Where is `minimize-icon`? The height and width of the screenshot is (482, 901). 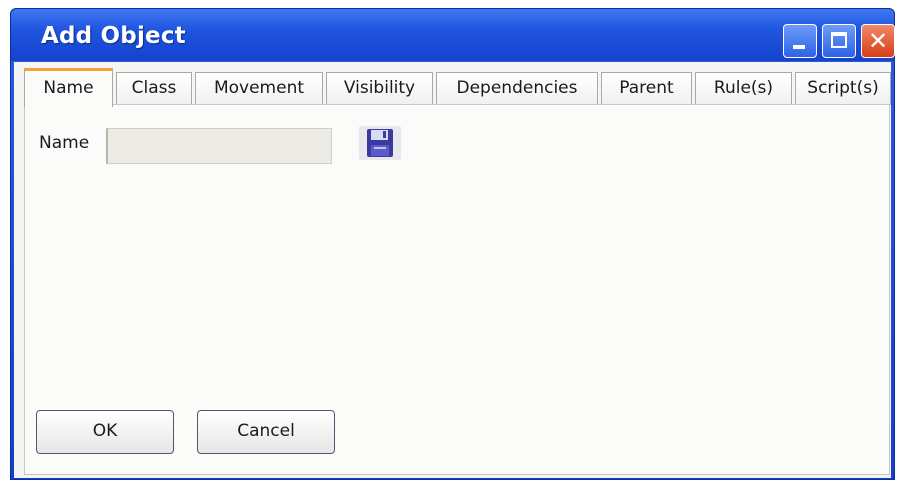 minimize-icon is located at coordinates (799, 47).